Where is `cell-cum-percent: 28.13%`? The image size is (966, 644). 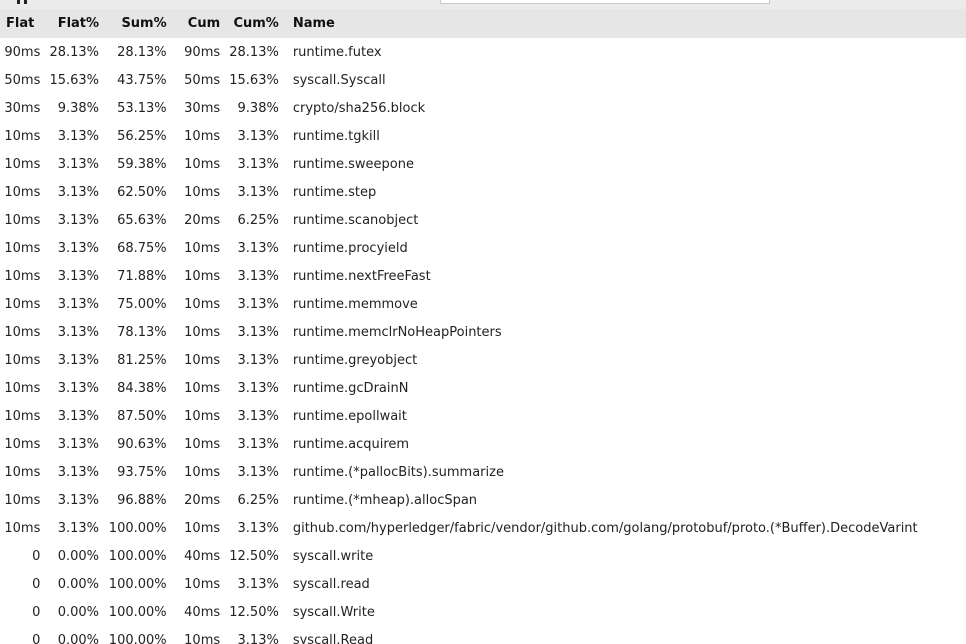 cell-cum-percent: 28.13% is located at coordinates (254, 52).